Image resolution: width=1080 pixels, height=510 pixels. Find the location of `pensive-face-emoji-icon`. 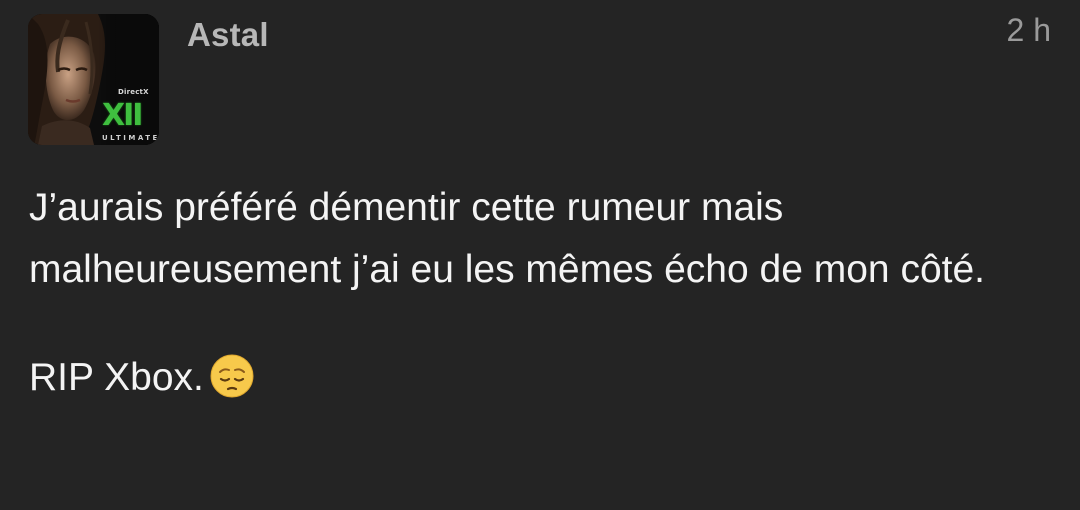

pensive-face-emoji-icon is located at coordinates (232, 385).